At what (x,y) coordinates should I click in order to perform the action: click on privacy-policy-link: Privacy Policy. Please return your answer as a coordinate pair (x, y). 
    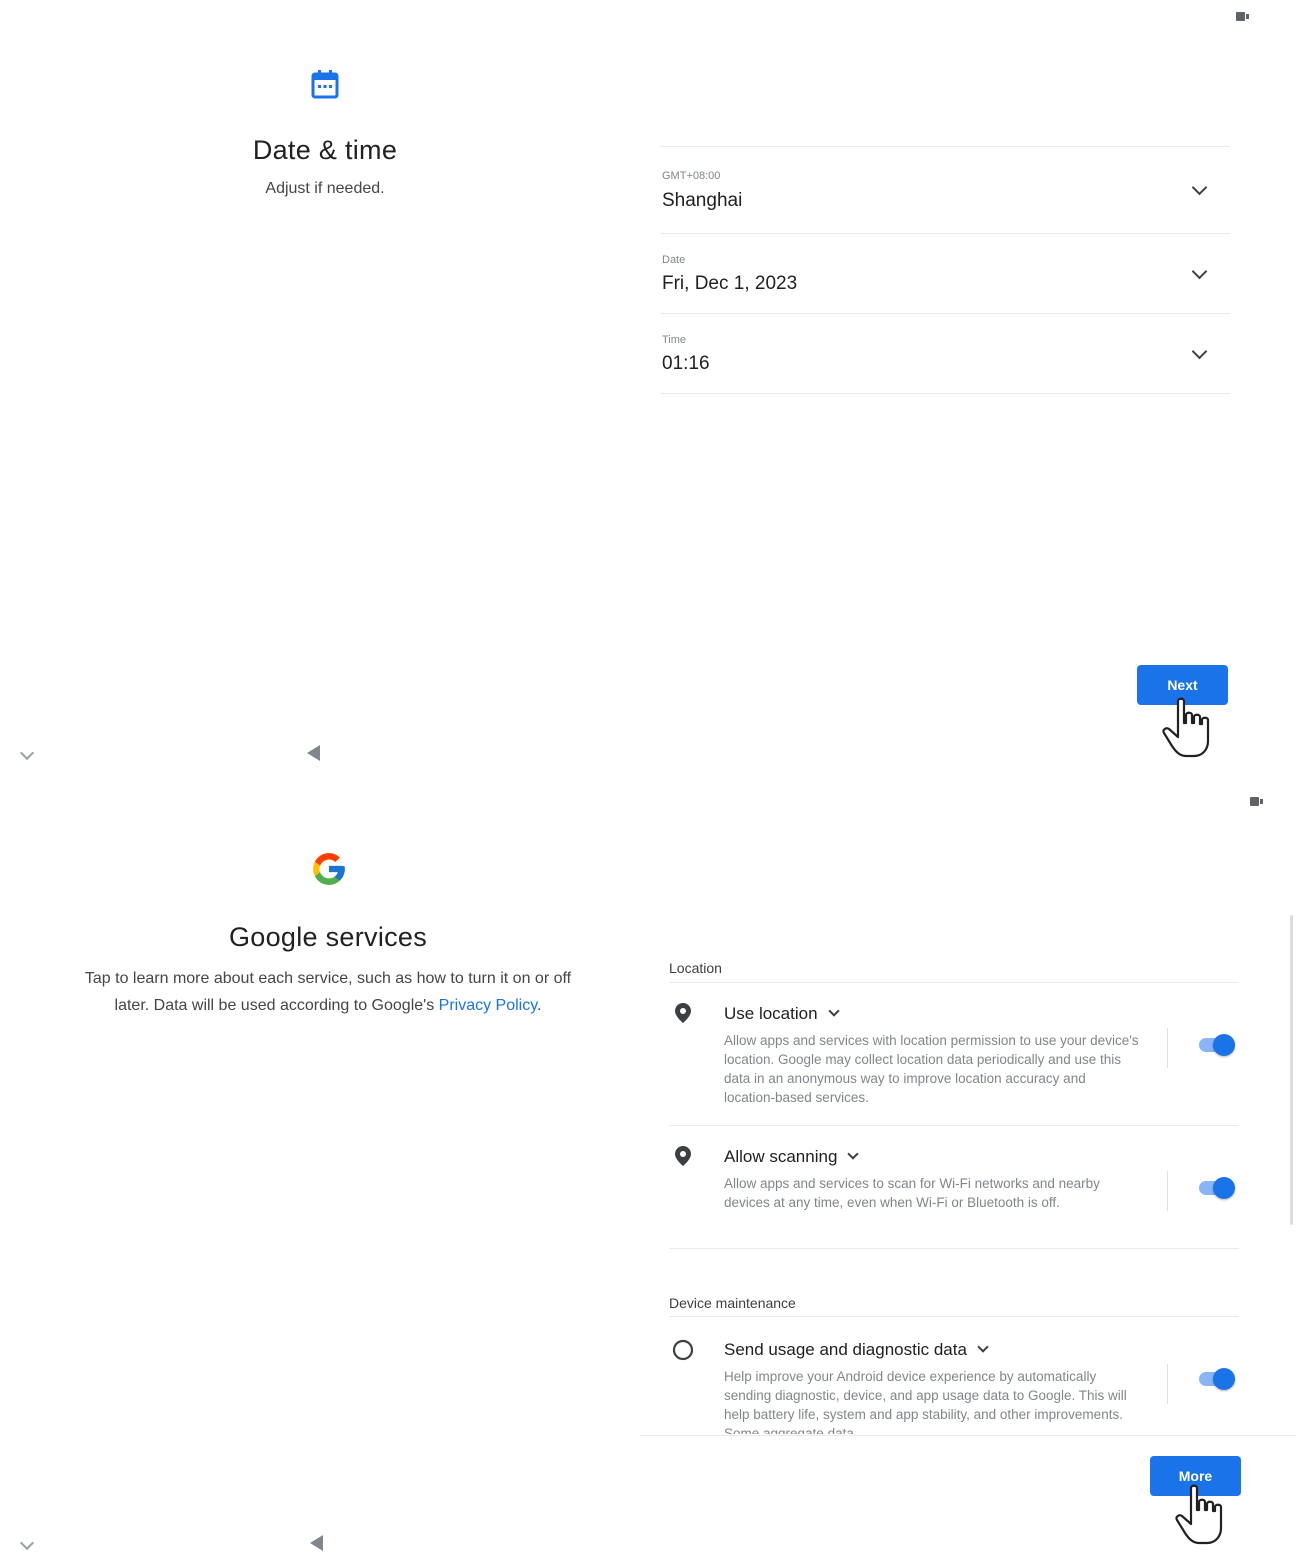
    Looking at the image, I should click on (488, 1005).